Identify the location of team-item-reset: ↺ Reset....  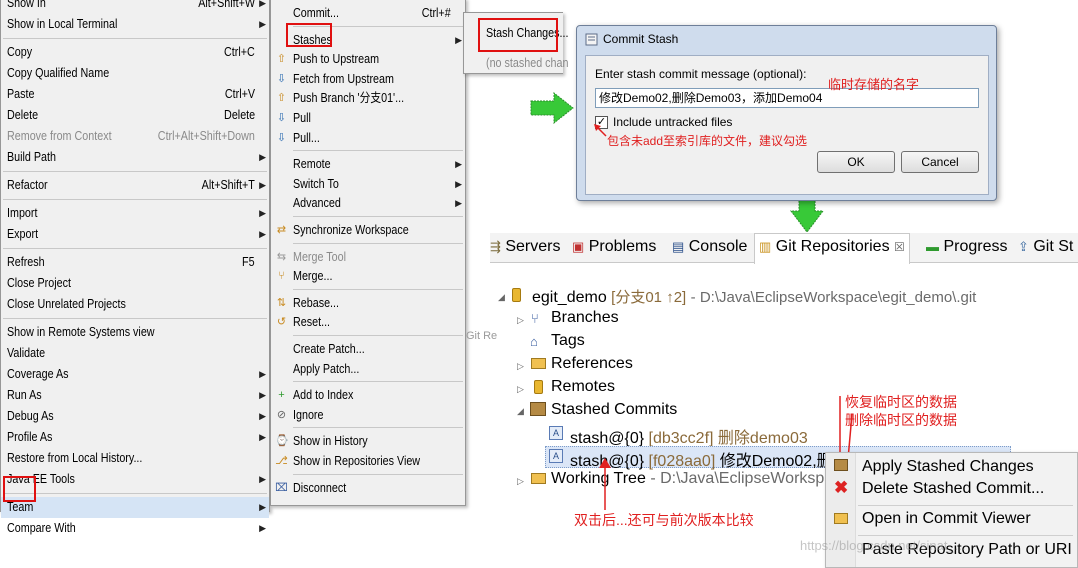
(368, 322).